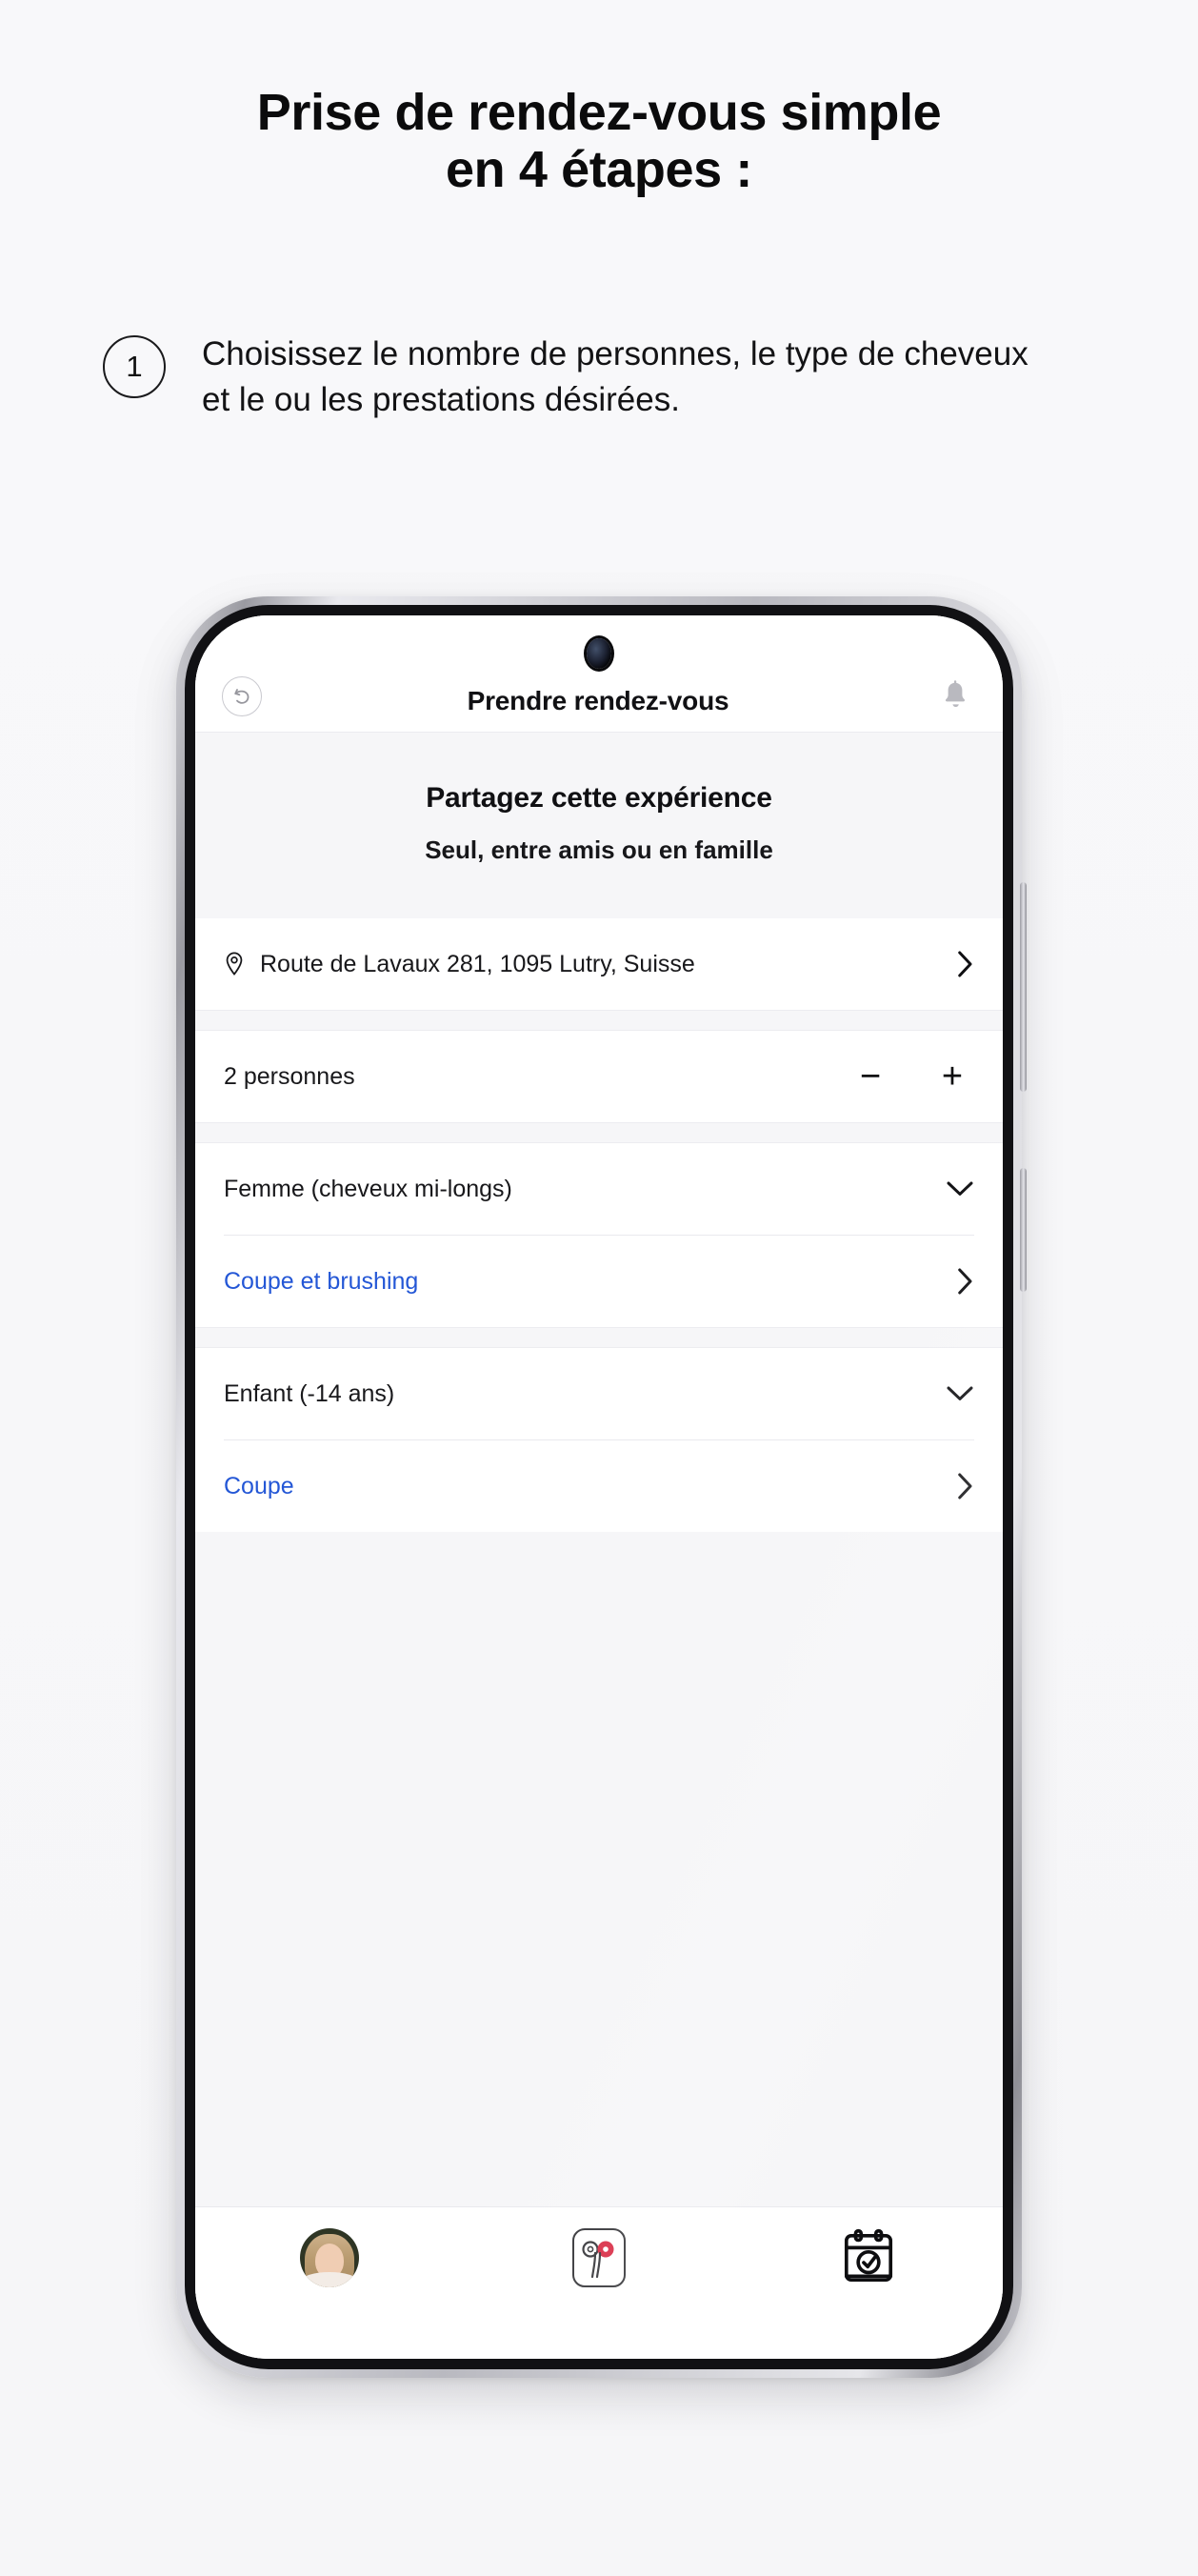 The width and height of the screenshot is (1198, 2576). Describe the element at coordinates (1024, 1230) in the screenshot. I see `power-button` at that location.